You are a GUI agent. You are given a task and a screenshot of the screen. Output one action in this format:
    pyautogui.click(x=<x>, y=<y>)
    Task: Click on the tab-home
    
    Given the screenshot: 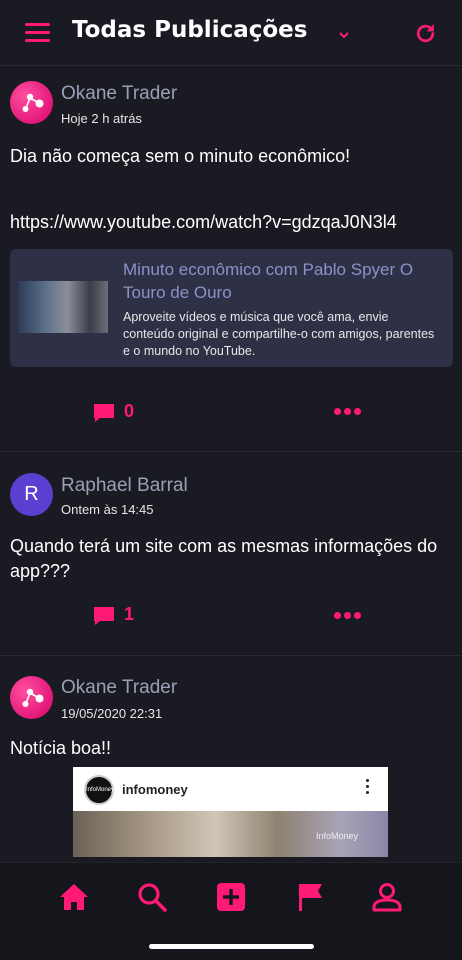 What is the action you would take?
    pyautogui.click(x=74, y=897)
    